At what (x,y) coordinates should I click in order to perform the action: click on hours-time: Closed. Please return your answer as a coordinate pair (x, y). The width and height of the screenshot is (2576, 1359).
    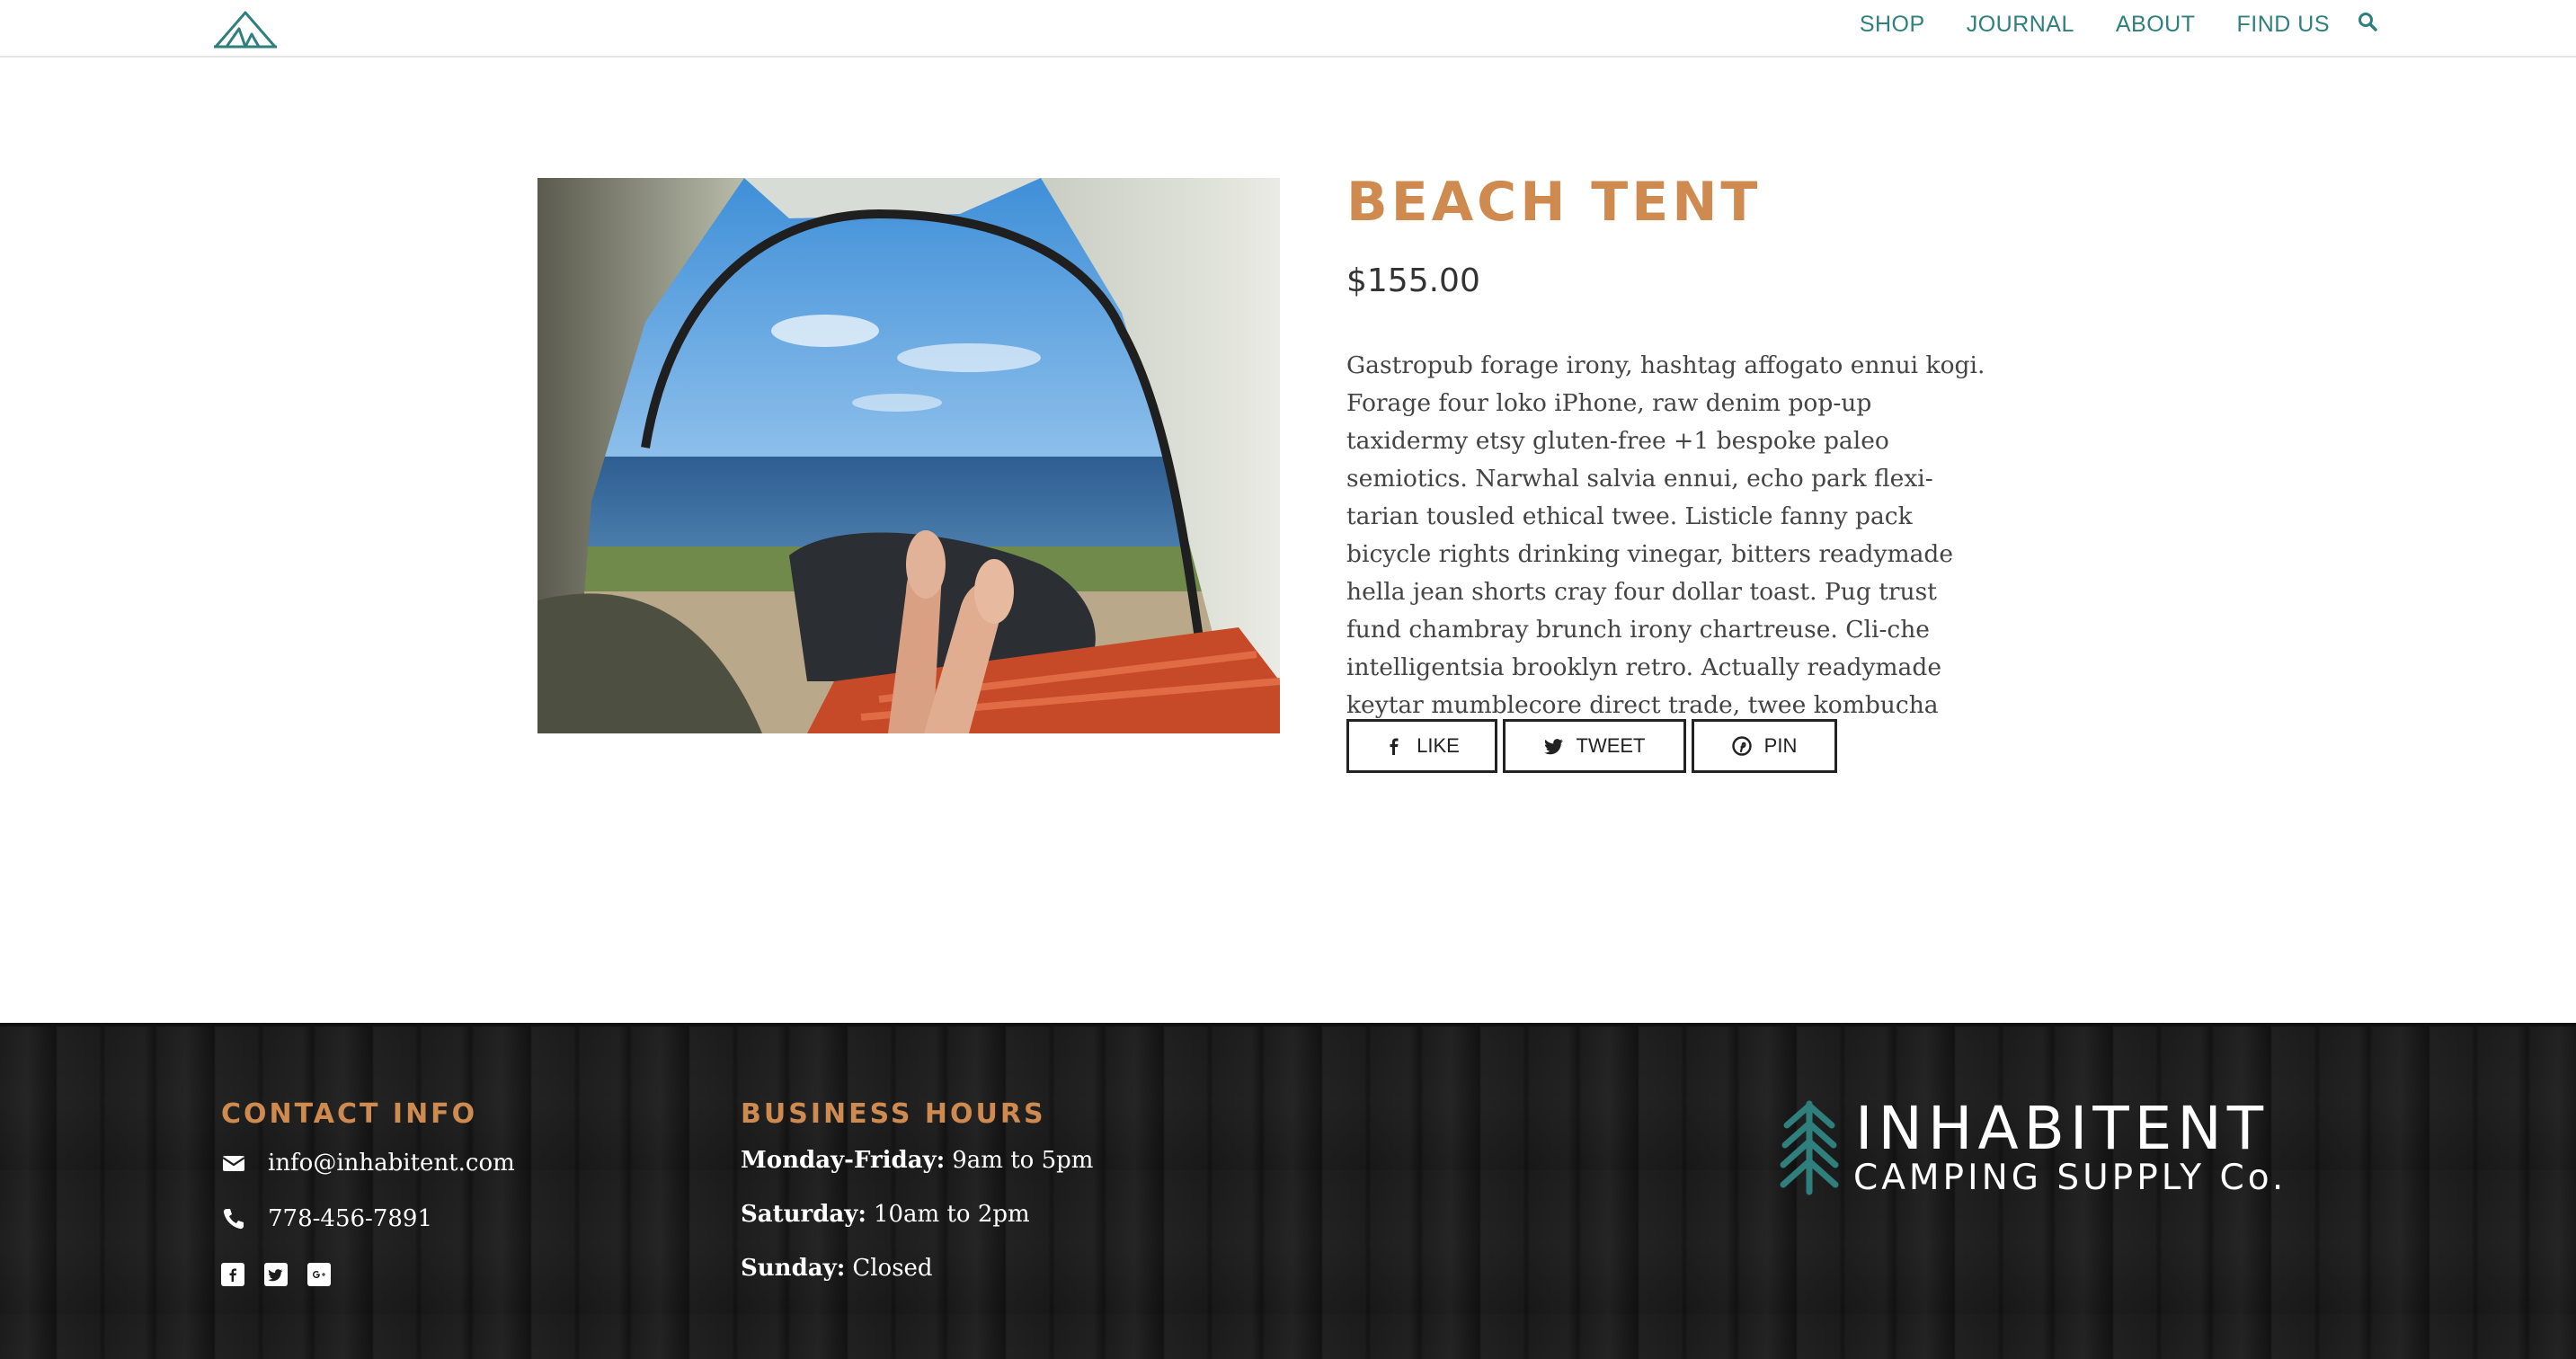
    Looking at the image, I should click on (892, 1268).